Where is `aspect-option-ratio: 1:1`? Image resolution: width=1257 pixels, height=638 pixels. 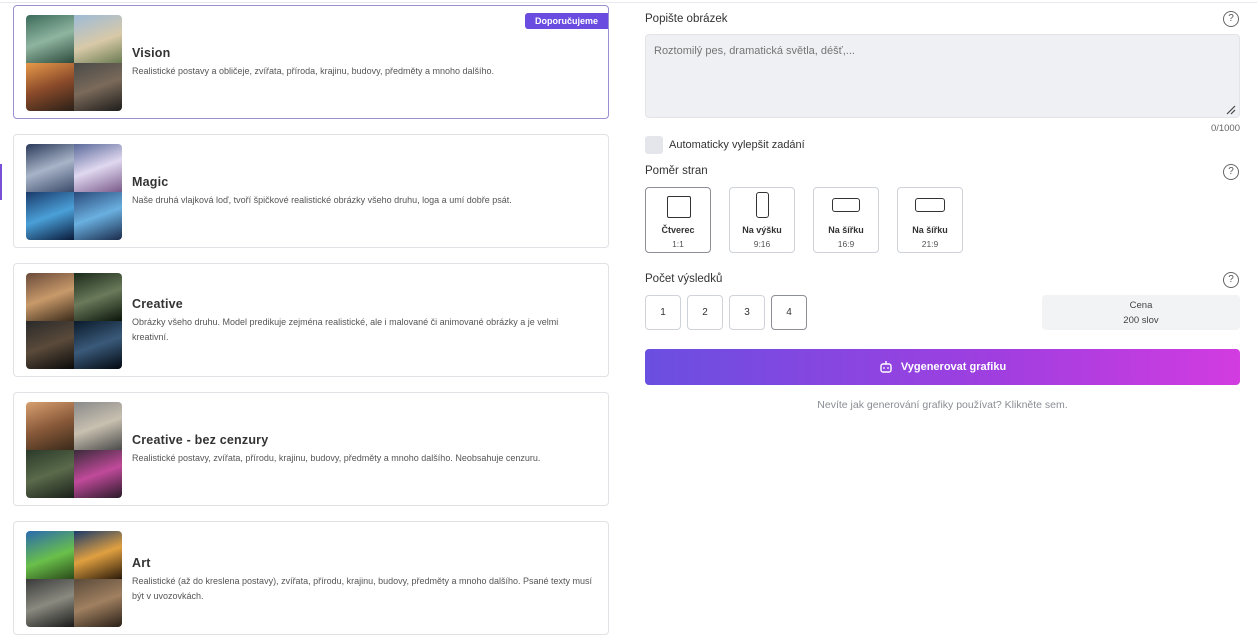 aspect-option-ratio: 1:1 is located at coordinates (678, 244).